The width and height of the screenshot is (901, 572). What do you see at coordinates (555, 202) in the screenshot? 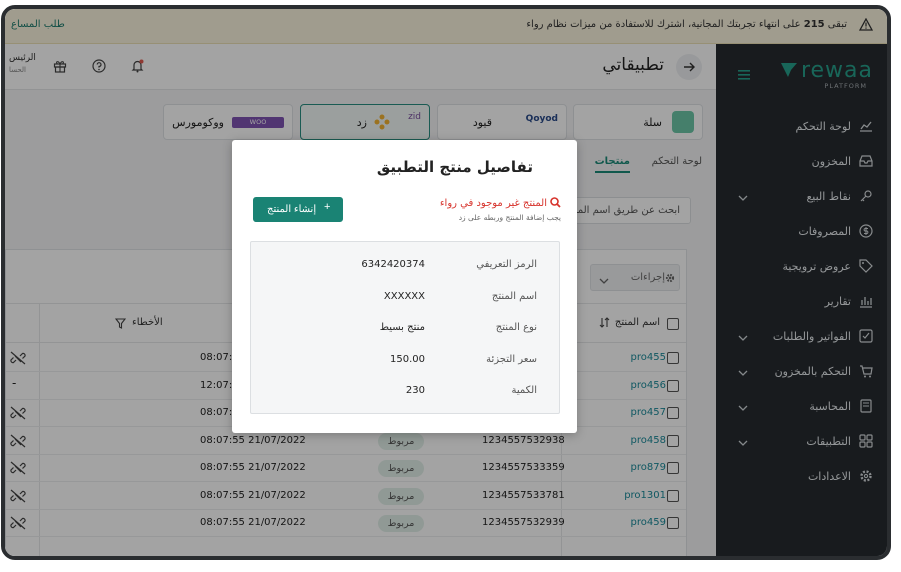
I see `search-warning-icon` at bounding box center [555, 202].